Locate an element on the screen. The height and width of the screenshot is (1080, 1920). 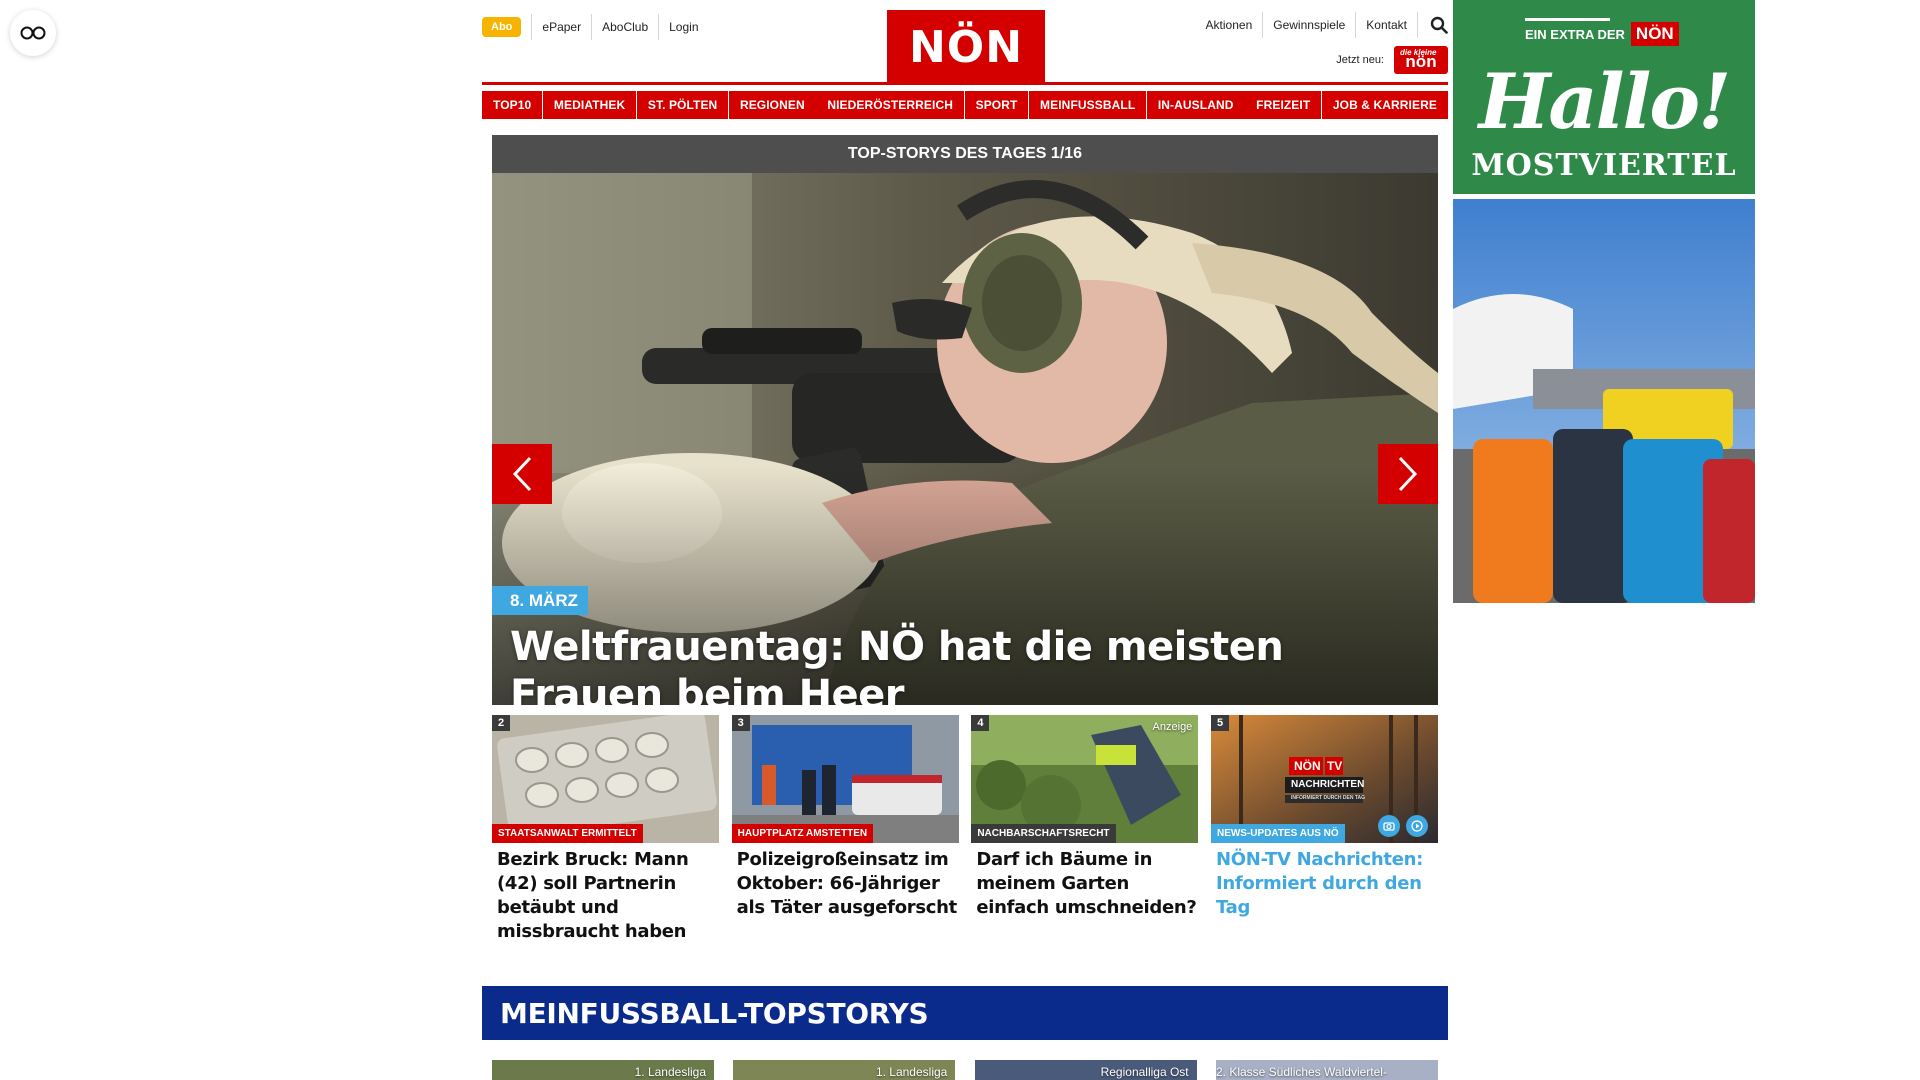
meinfussball-header: MEINFUSSBALL-TOPSTORYS is located at coordinates (965, 1013).